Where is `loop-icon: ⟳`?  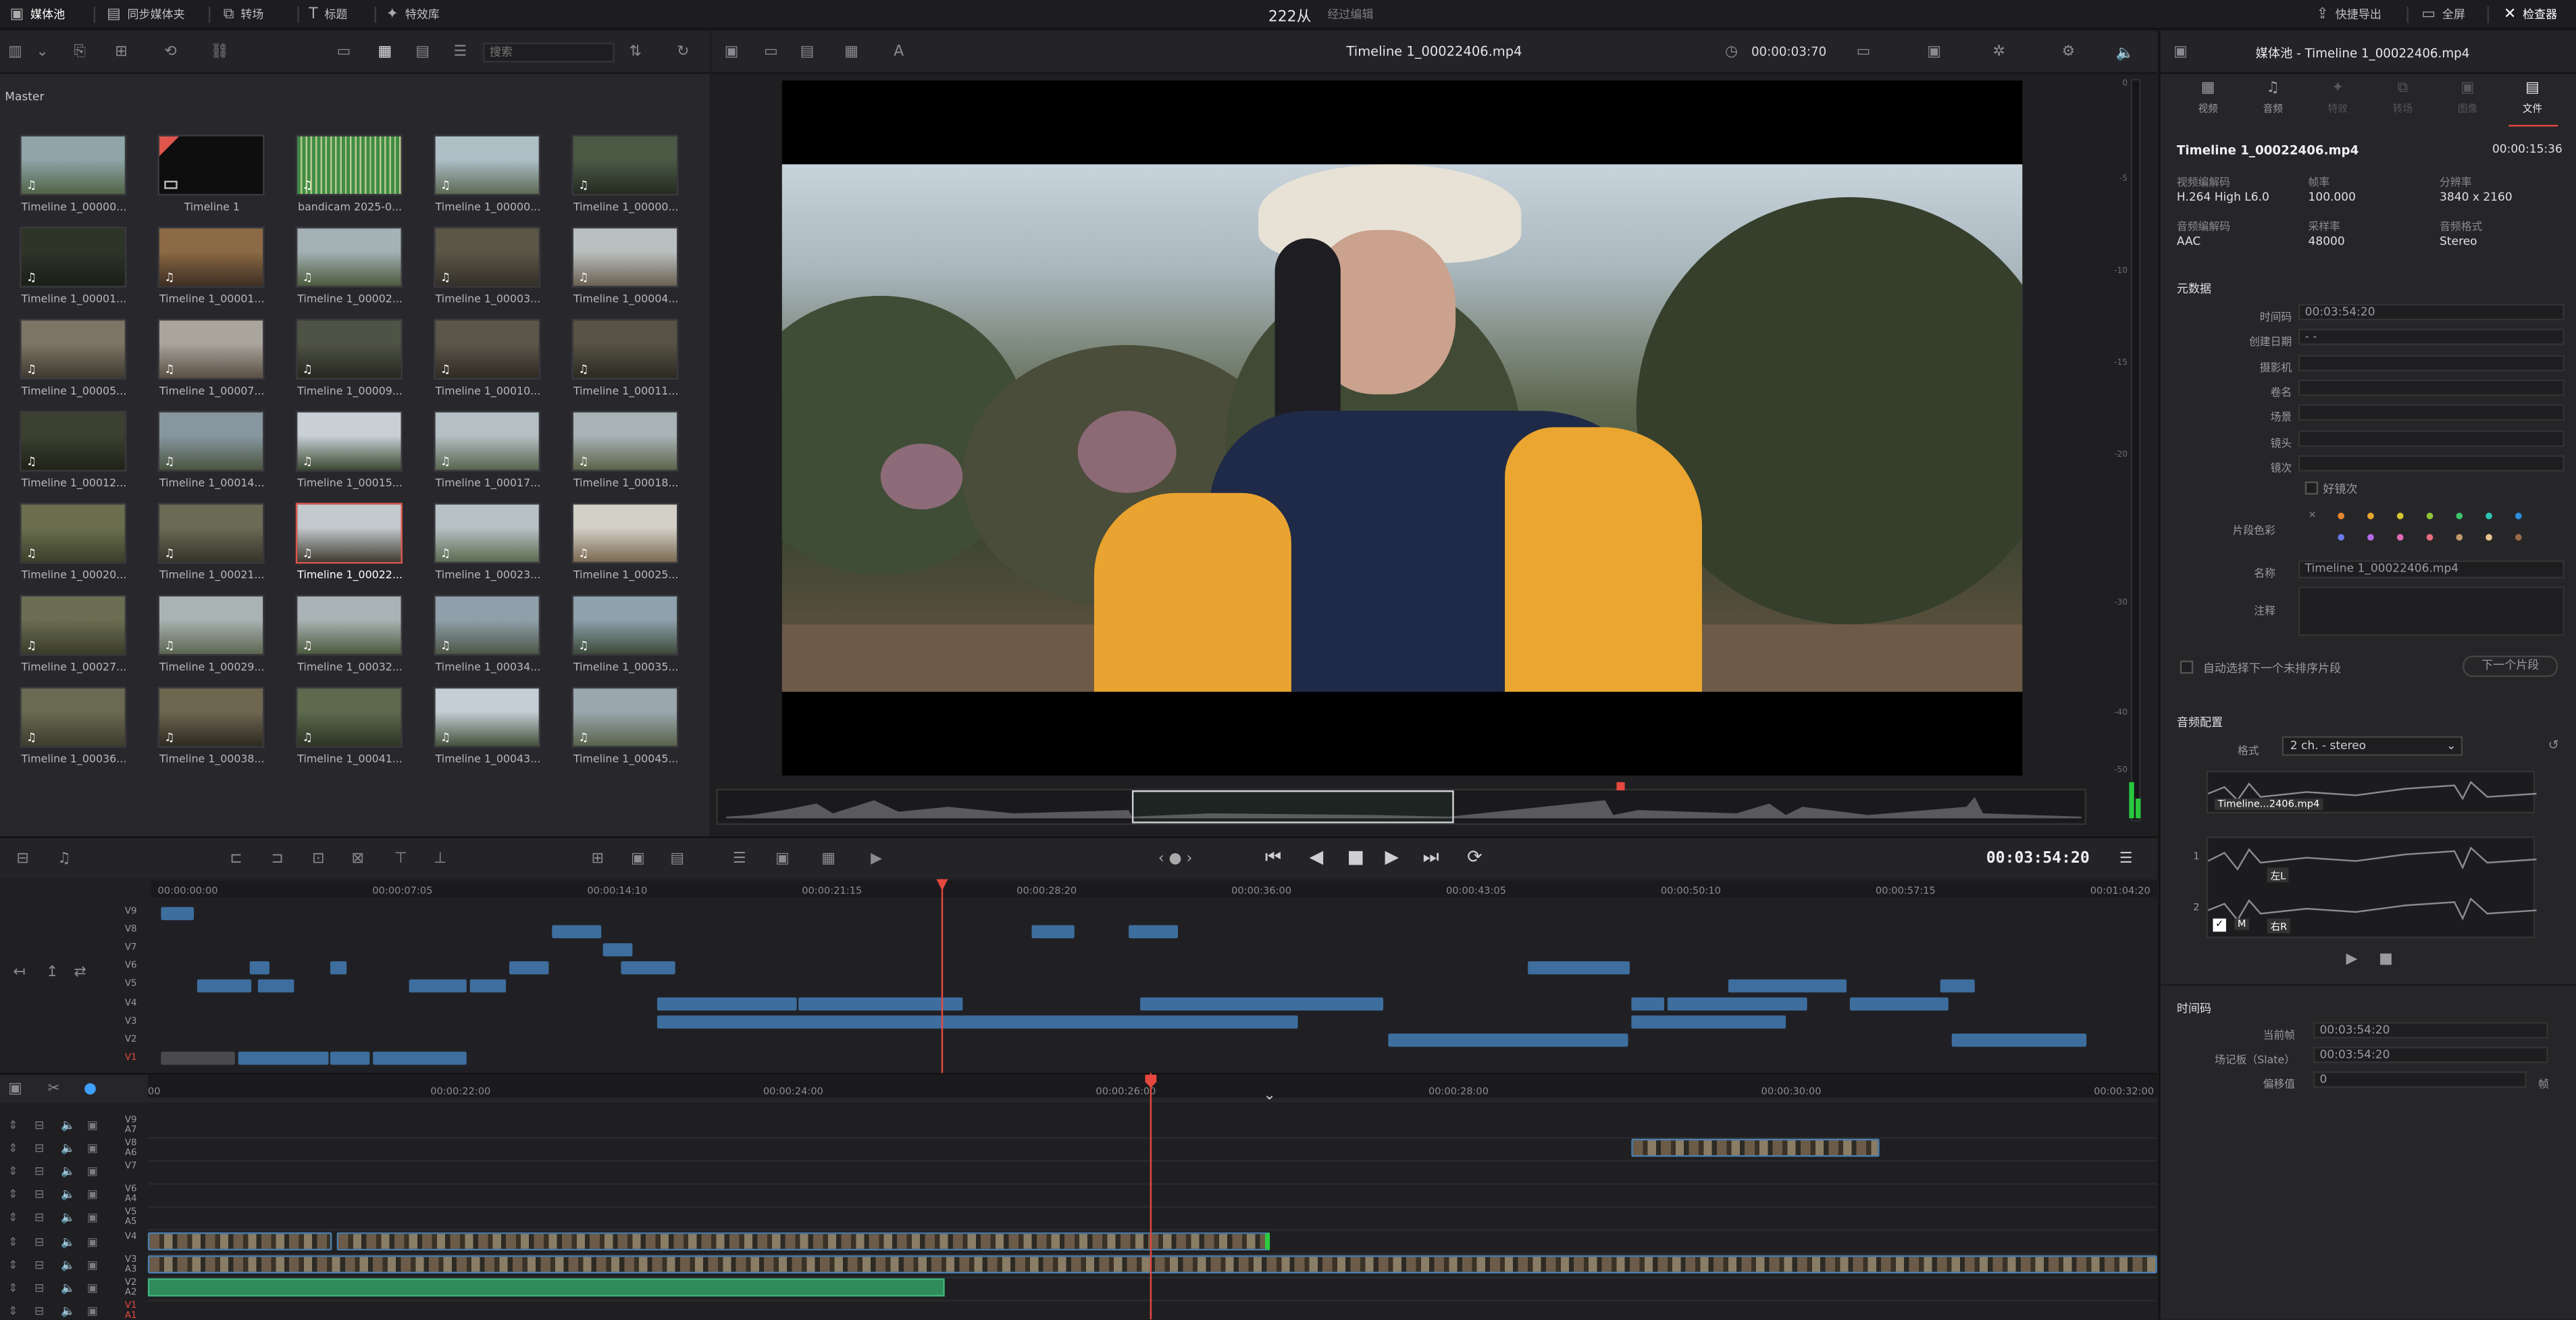
loop-icon: ⟳ is located at coordinates (1475, 857).